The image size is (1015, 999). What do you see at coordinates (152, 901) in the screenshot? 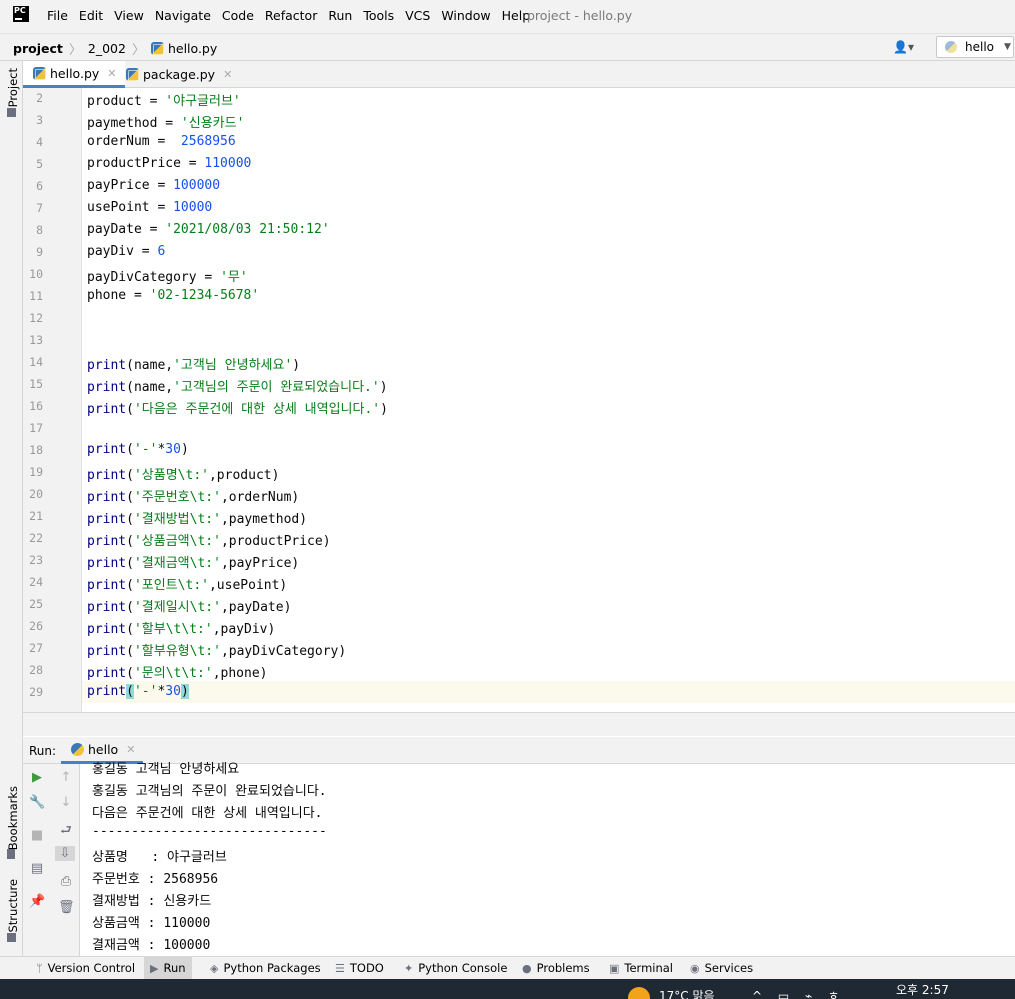
I see `console-line: 결재방법 : 신용카드` at bounding box center [152, 901].